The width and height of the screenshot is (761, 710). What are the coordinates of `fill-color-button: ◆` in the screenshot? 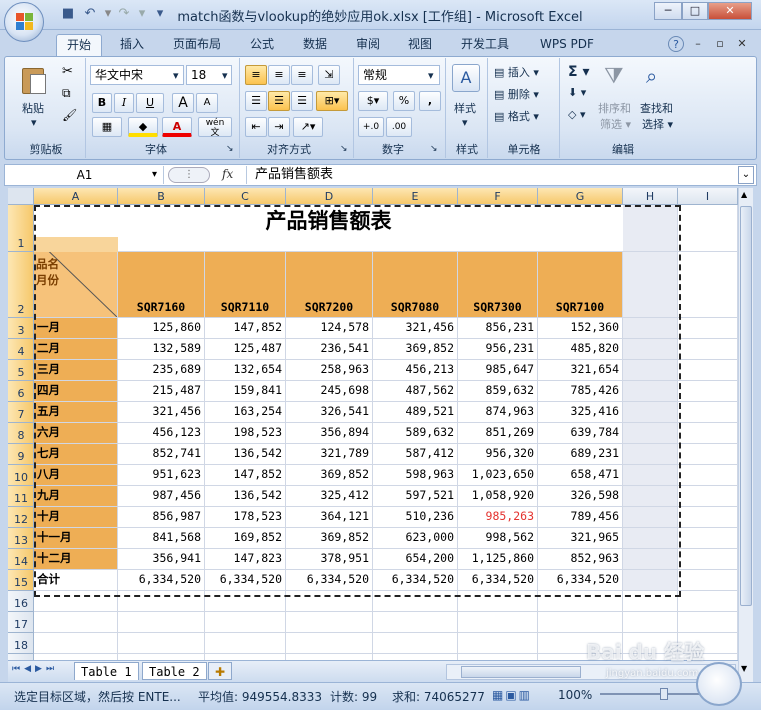 It's located at (143, 127).